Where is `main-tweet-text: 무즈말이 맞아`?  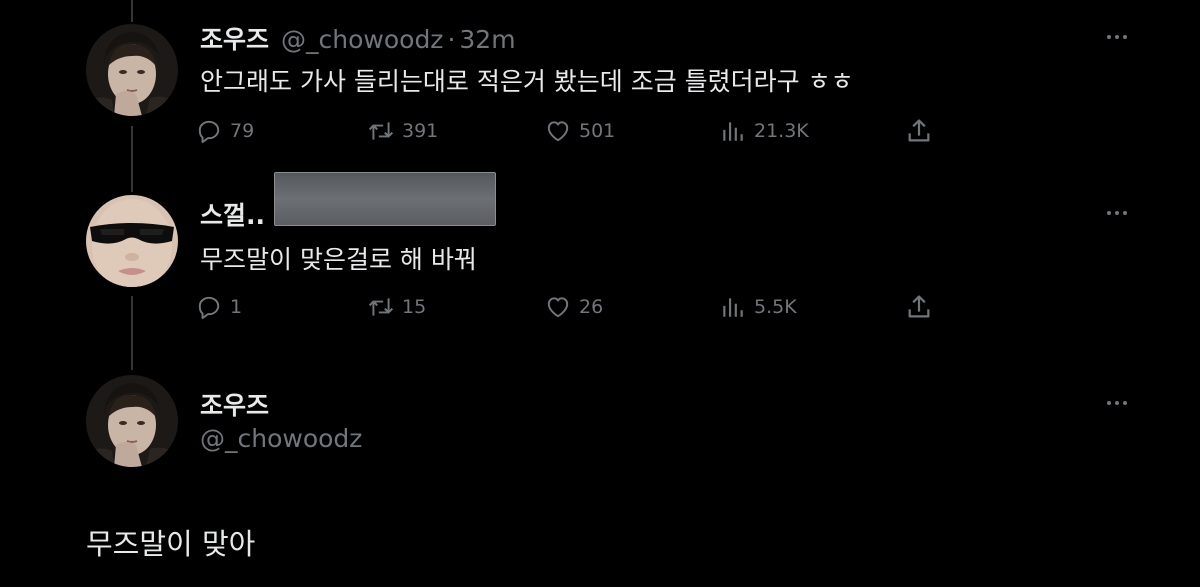
main-tweet-text: 무즈말이 맞아 is located at coordinates (171, 544).